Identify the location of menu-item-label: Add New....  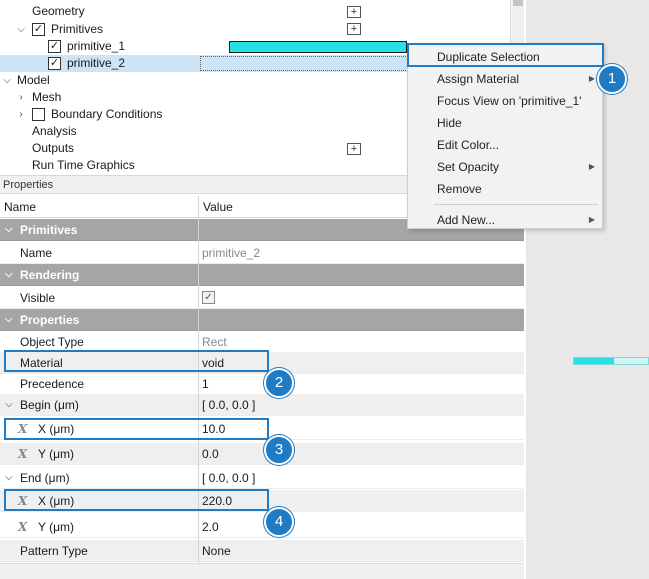
(466, 220).